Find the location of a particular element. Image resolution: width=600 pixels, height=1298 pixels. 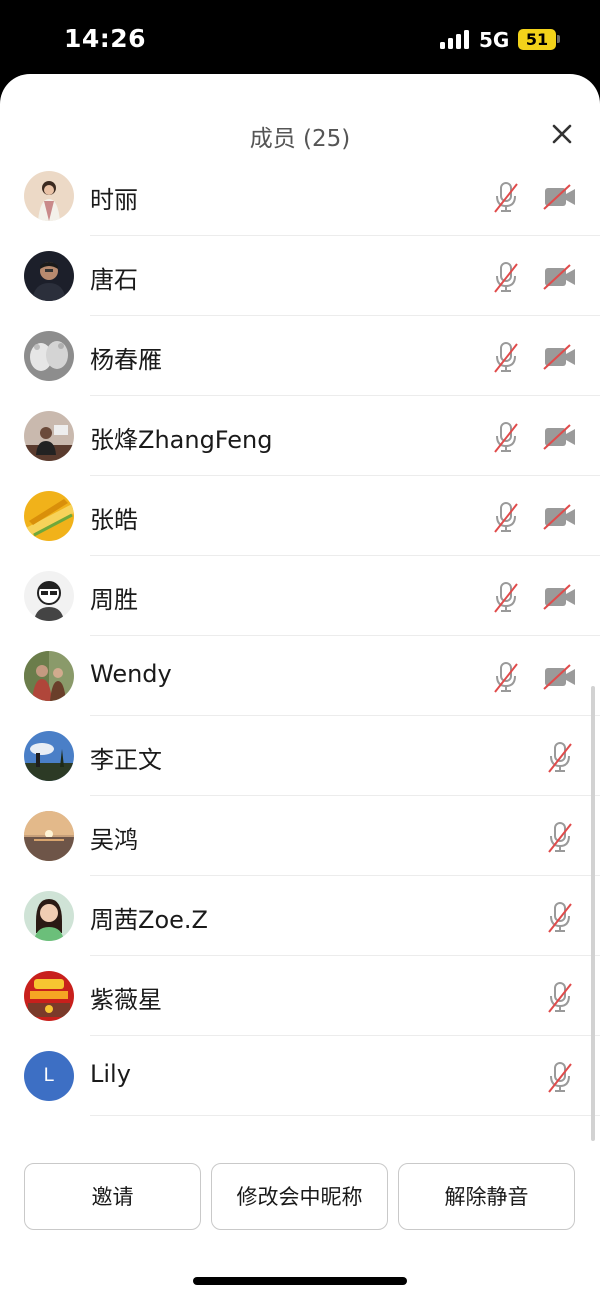

member-name: 张烽ZhangFeng is located at coordinates (181, 440).